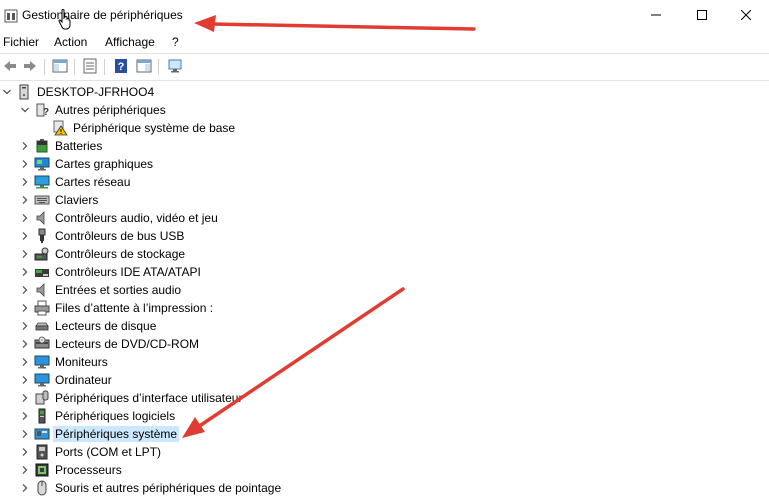  What do you see at coordinates (106, 326) in the screenshot?
I see `tree-item-label: Lecteurs de disque` at bounding box center [106, 326].